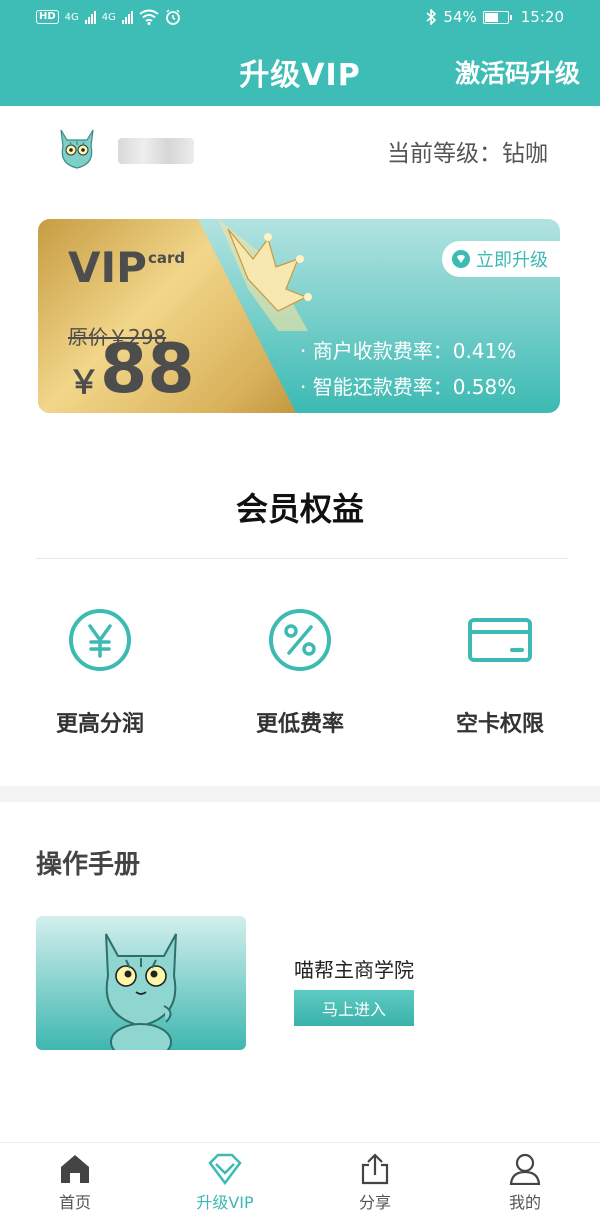 This screenshot has width=600, height=1224. Describe the element at coordinates (354, 1008) in the screenshot. I see `enter-now-button: 马上进入` at that location.